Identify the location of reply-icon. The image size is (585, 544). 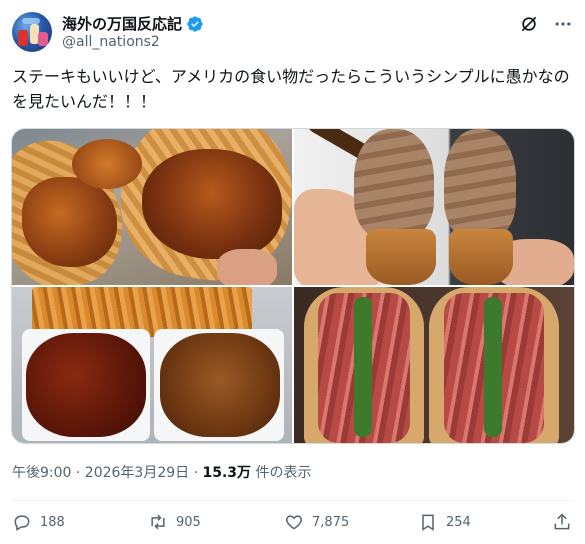
(22, 523).